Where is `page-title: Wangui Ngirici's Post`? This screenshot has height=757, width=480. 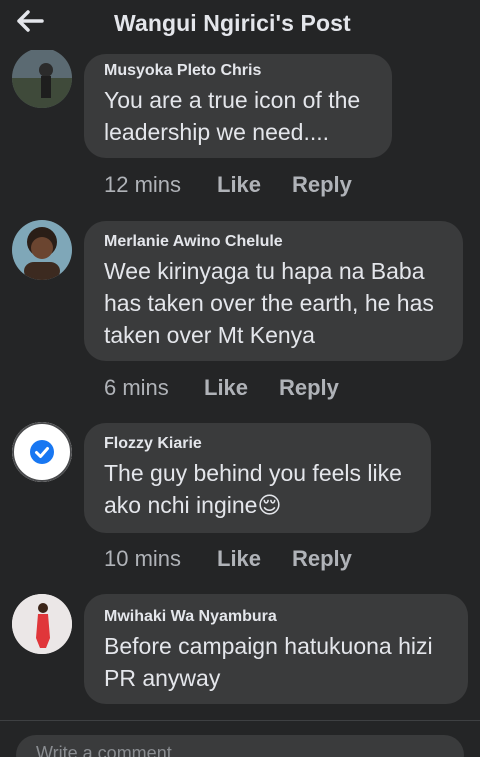
page-title: Wangui Ngirici's Post is located at coordinates (232, 23).